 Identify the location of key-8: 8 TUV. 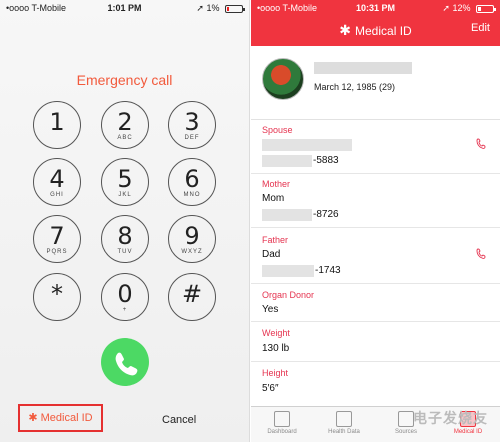
(125, 239).